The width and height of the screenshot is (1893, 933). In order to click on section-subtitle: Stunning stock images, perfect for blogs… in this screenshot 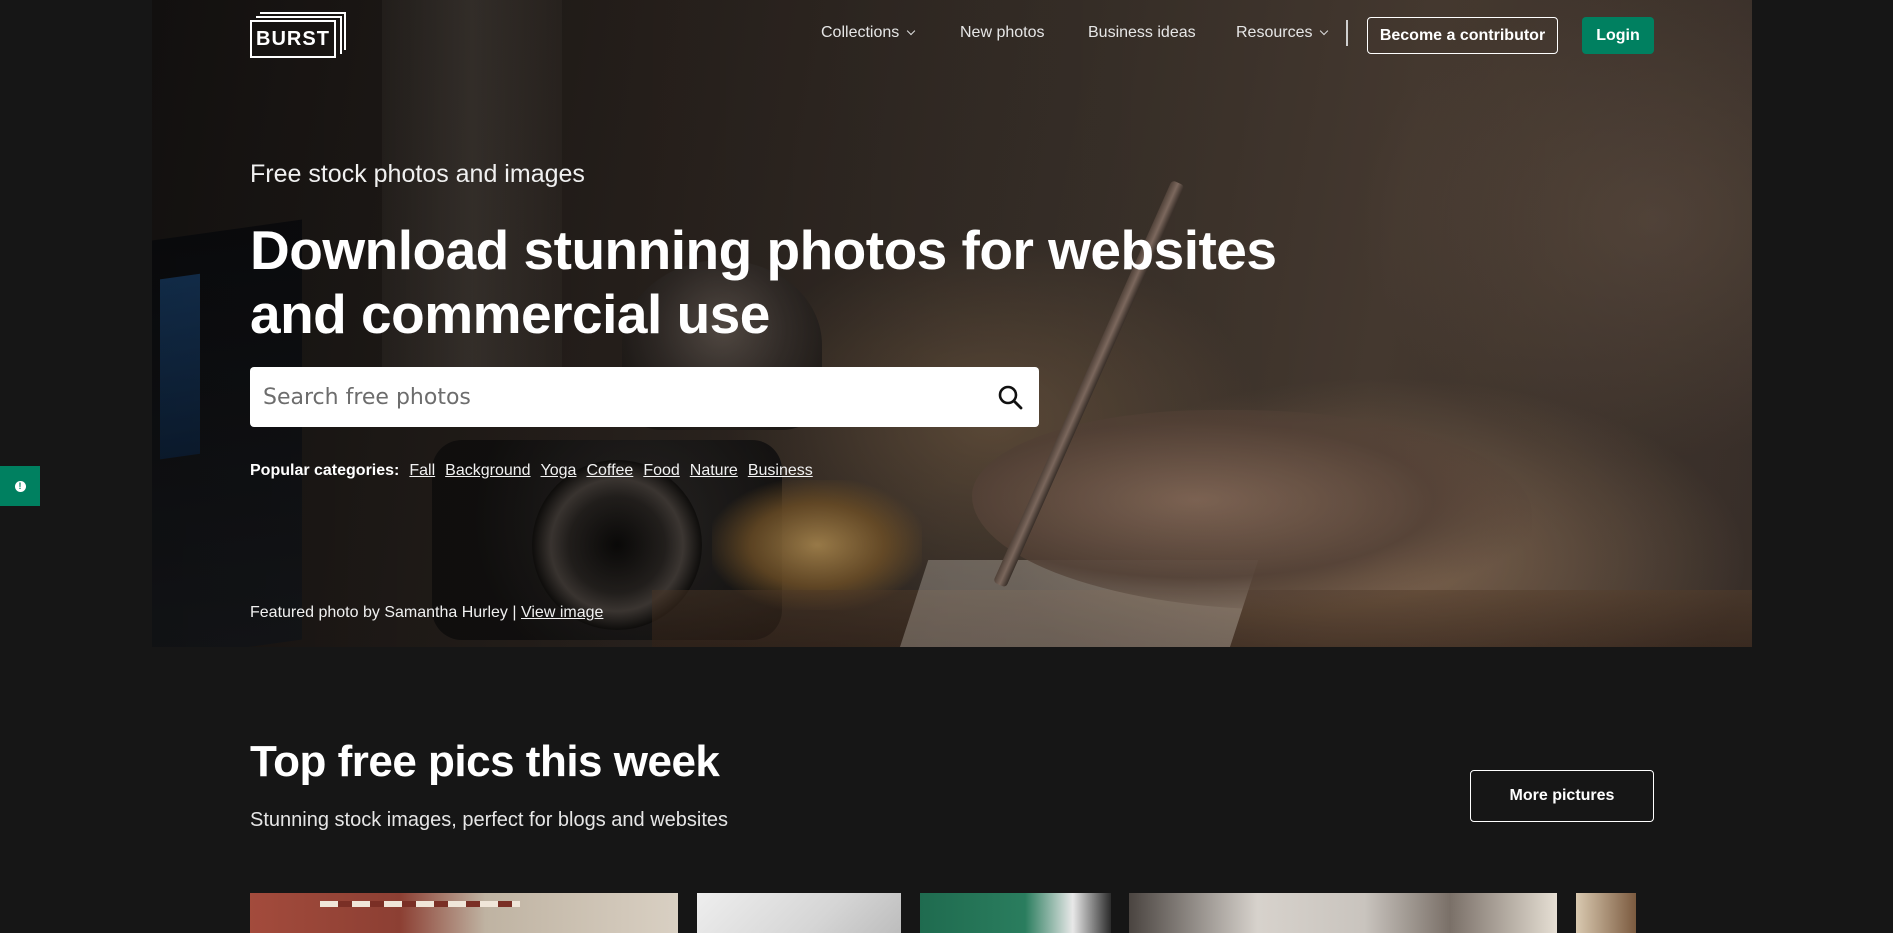, I will do `click(489, 820)`.